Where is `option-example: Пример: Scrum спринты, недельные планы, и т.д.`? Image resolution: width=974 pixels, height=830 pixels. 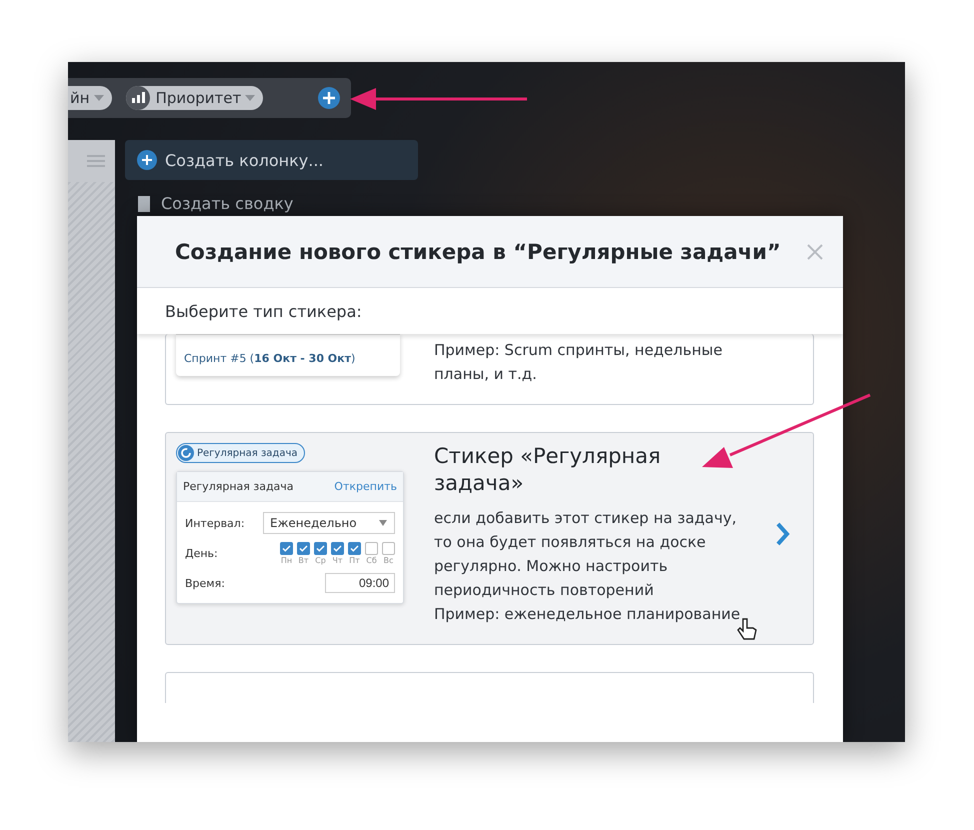 option-example: Пример: Scrum спринты, недельные планы, и т.д. is located at coordinates (579, 362).